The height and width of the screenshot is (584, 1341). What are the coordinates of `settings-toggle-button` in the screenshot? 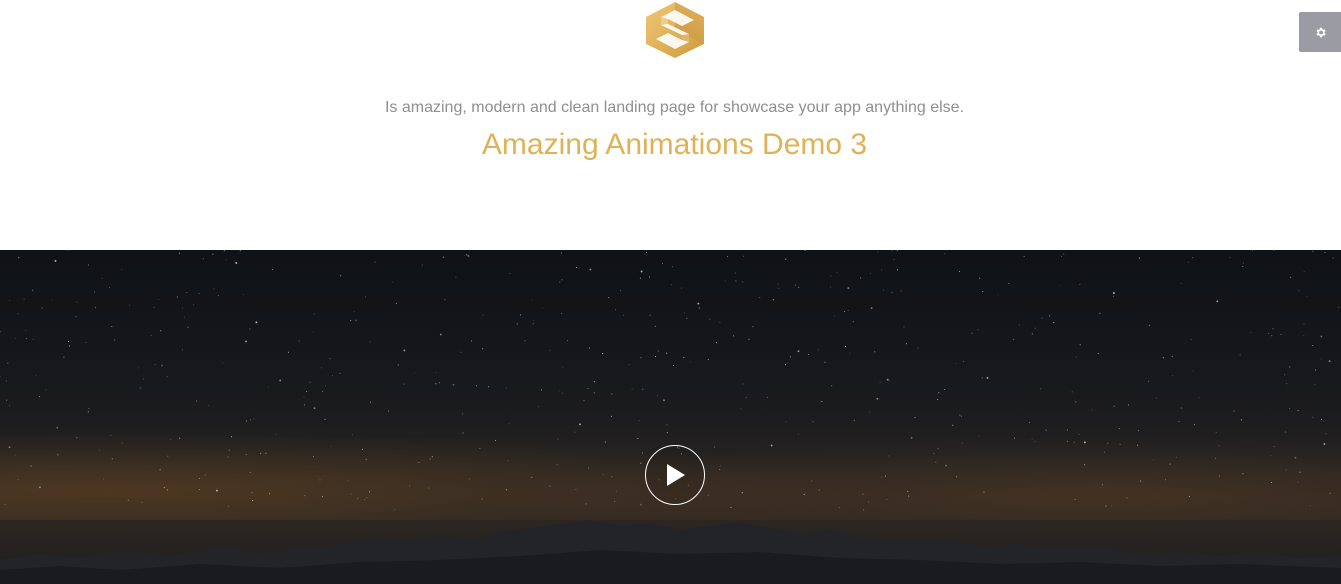 It's located at (1320, 32).